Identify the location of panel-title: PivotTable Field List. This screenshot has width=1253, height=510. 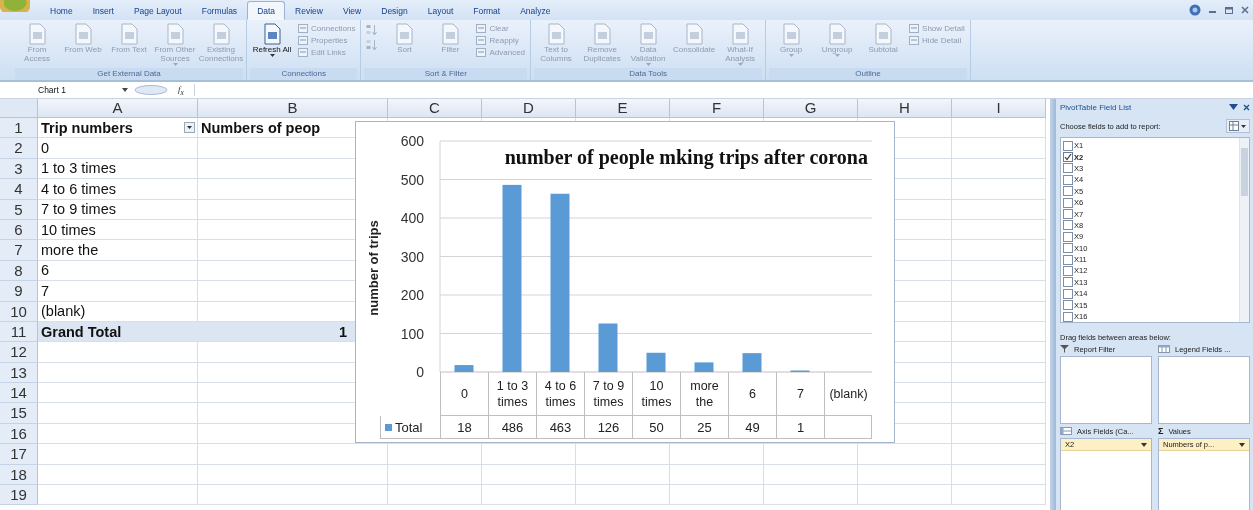
(1096, 107).